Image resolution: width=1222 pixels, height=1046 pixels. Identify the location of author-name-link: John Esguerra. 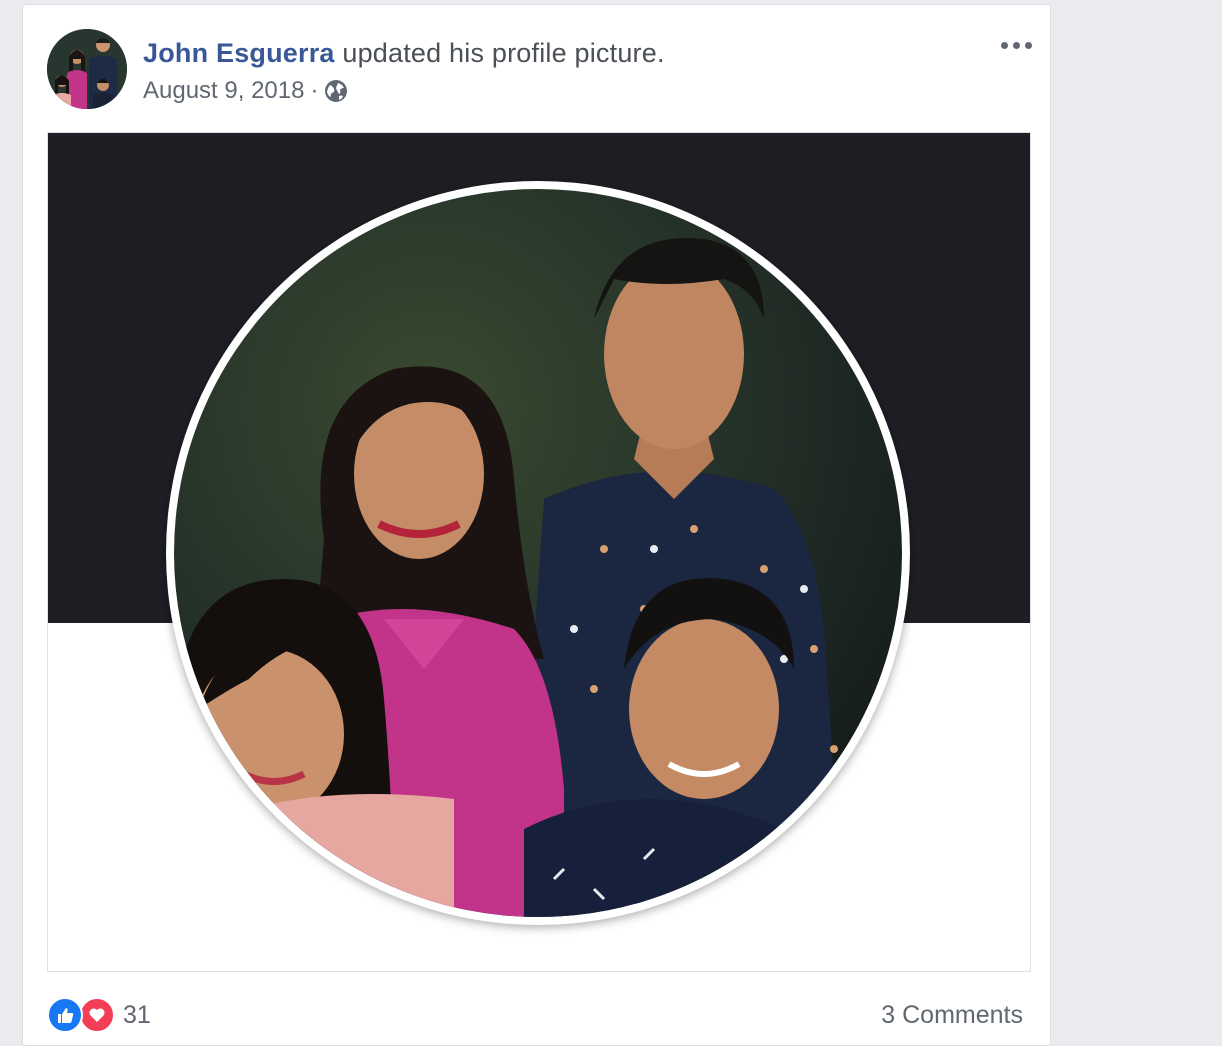
(239, 53).